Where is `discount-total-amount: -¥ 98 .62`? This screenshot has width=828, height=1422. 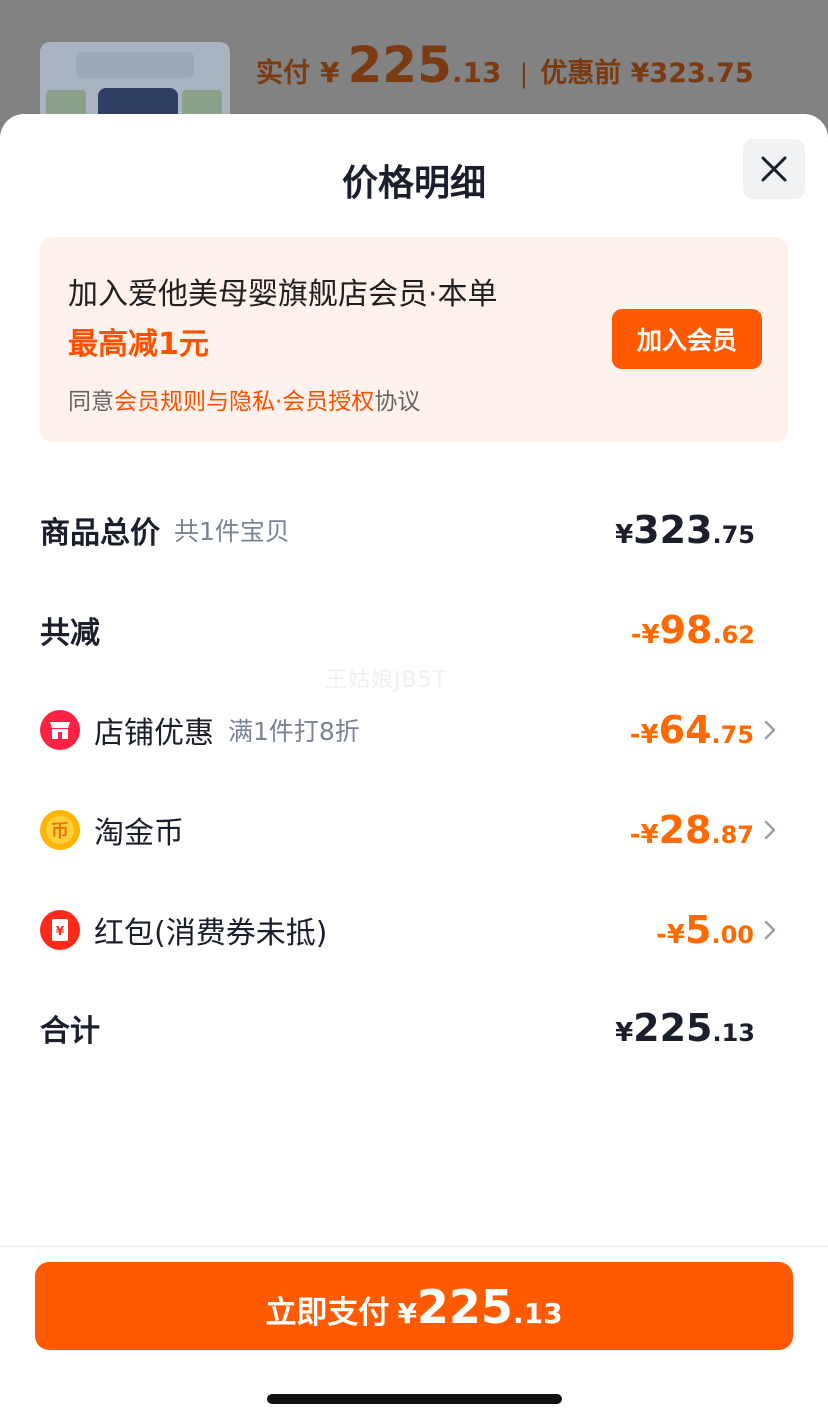
discount-total-amount: -¥ 98 .62 is located at coordinates (693, 630).